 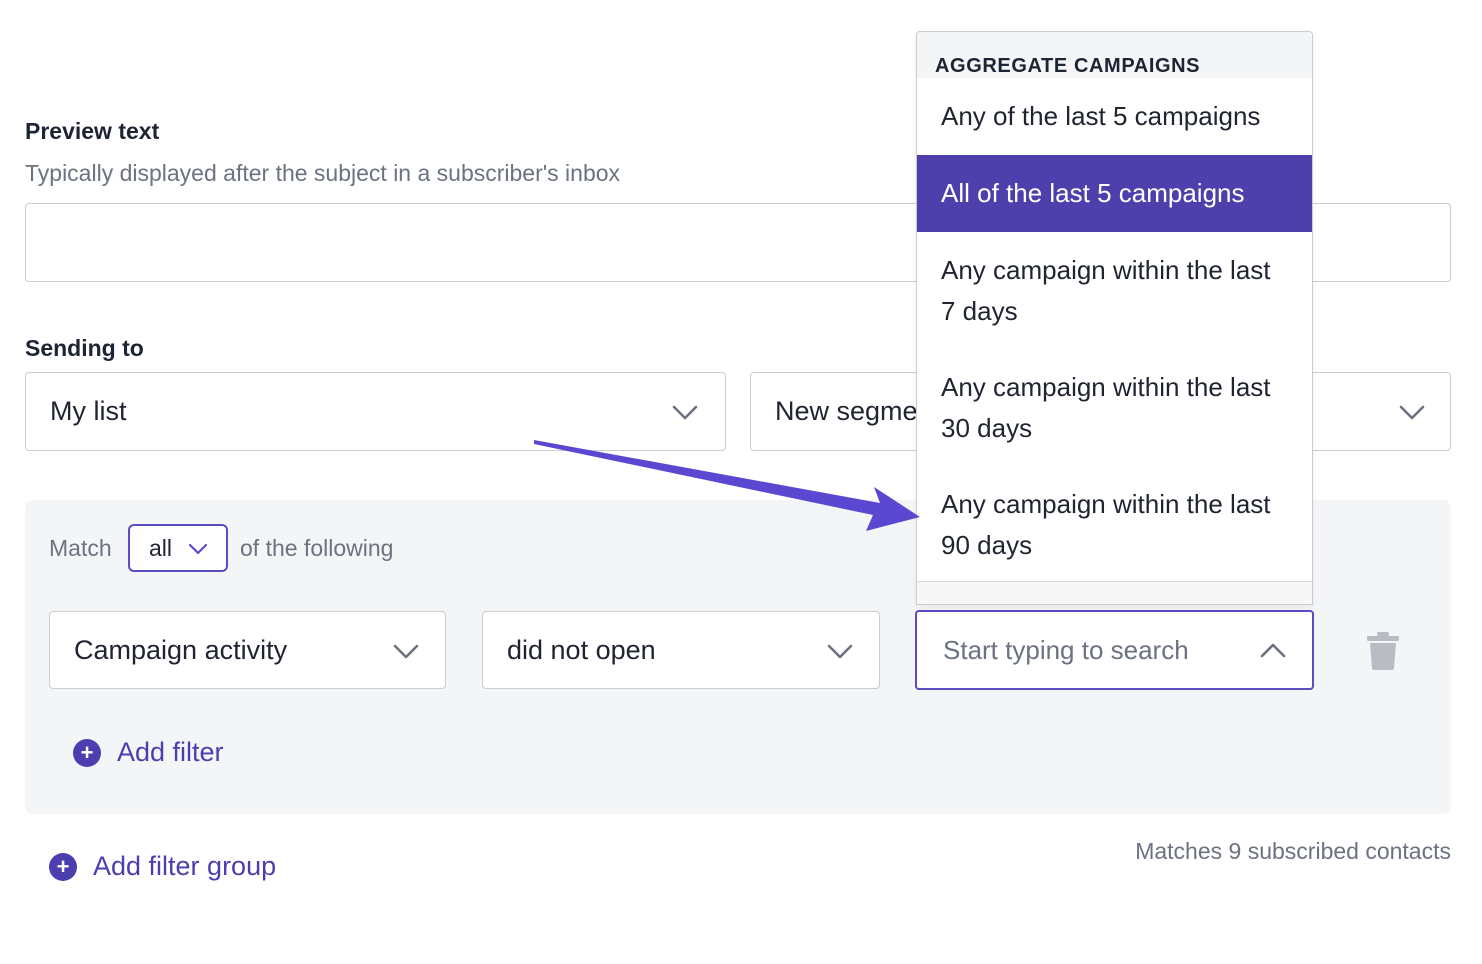 I want to click on sending-to-label: Sending to, so click(x=84, y=348).